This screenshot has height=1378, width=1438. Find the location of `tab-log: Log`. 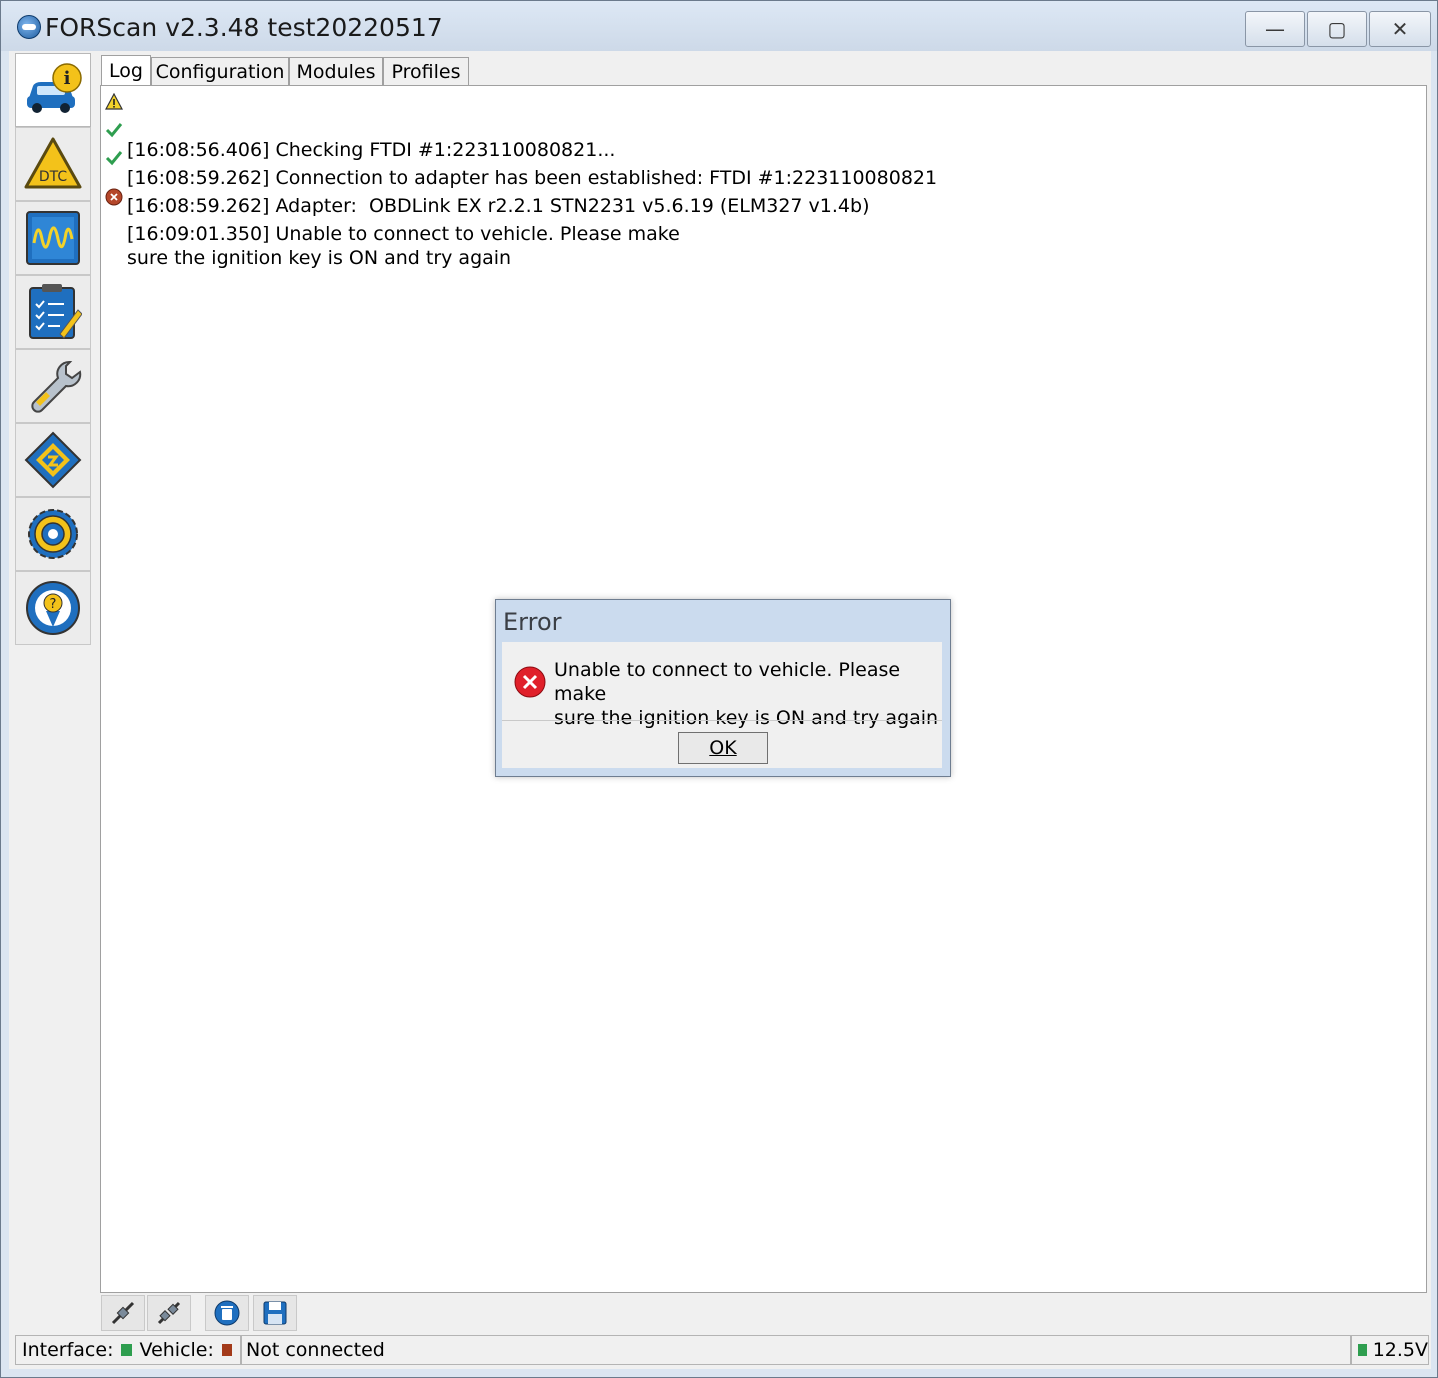

tab-log: Log is located at coordinates (126, 70).